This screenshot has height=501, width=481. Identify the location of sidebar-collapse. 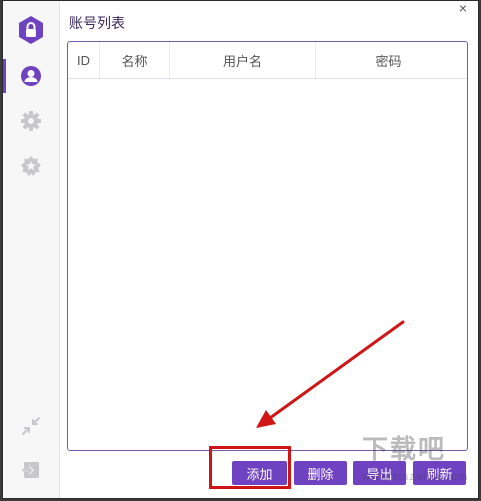
(31, 426).